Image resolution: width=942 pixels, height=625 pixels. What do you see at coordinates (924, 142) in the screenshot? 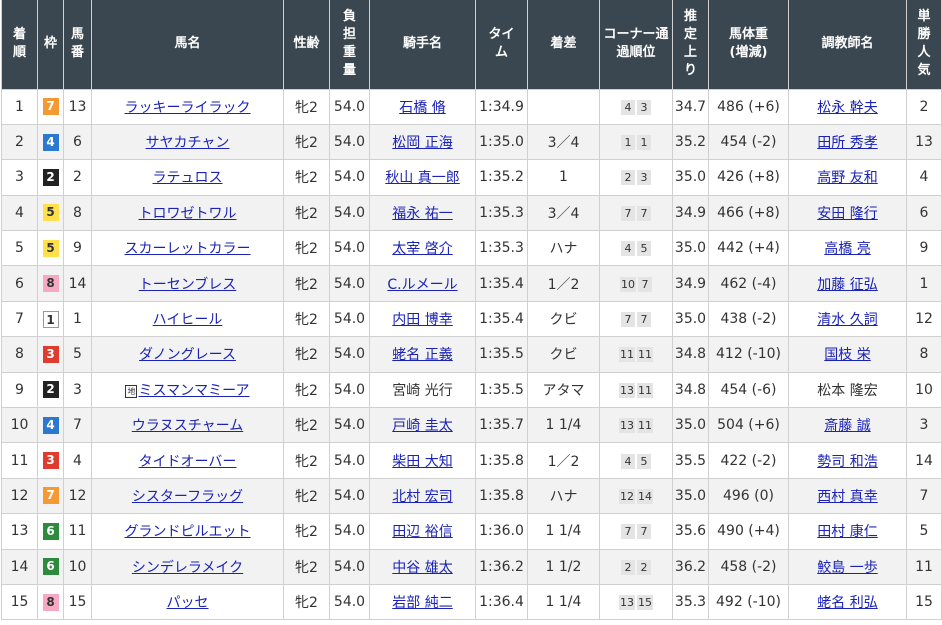
I see `popularity-cell: 13` at bounding box center [924, 142].